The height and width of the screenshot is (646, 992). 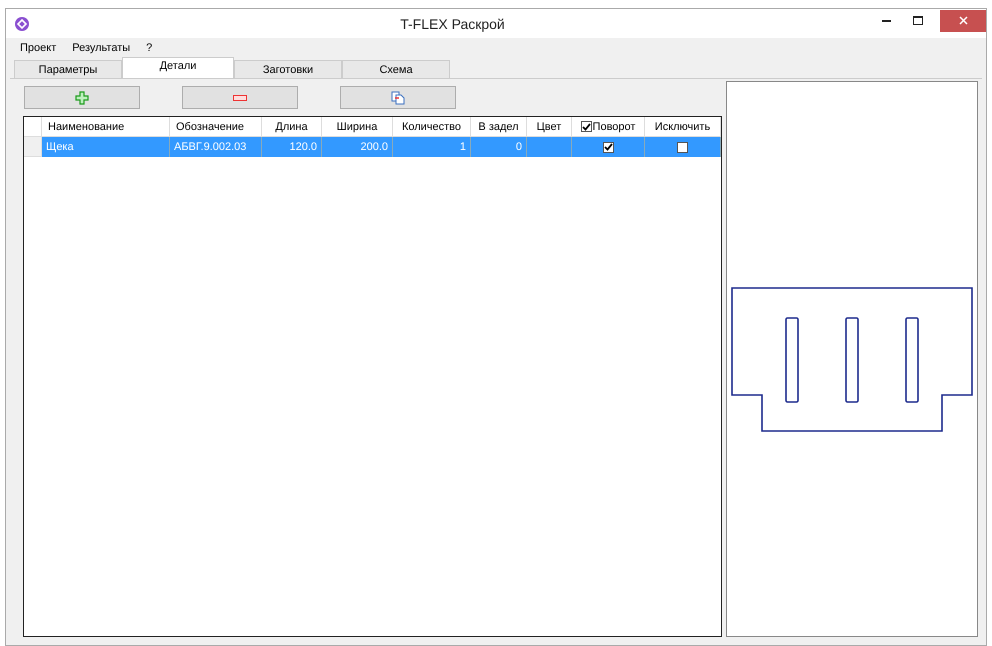 I want to click on copy-icon, so click(x=398, y=97).